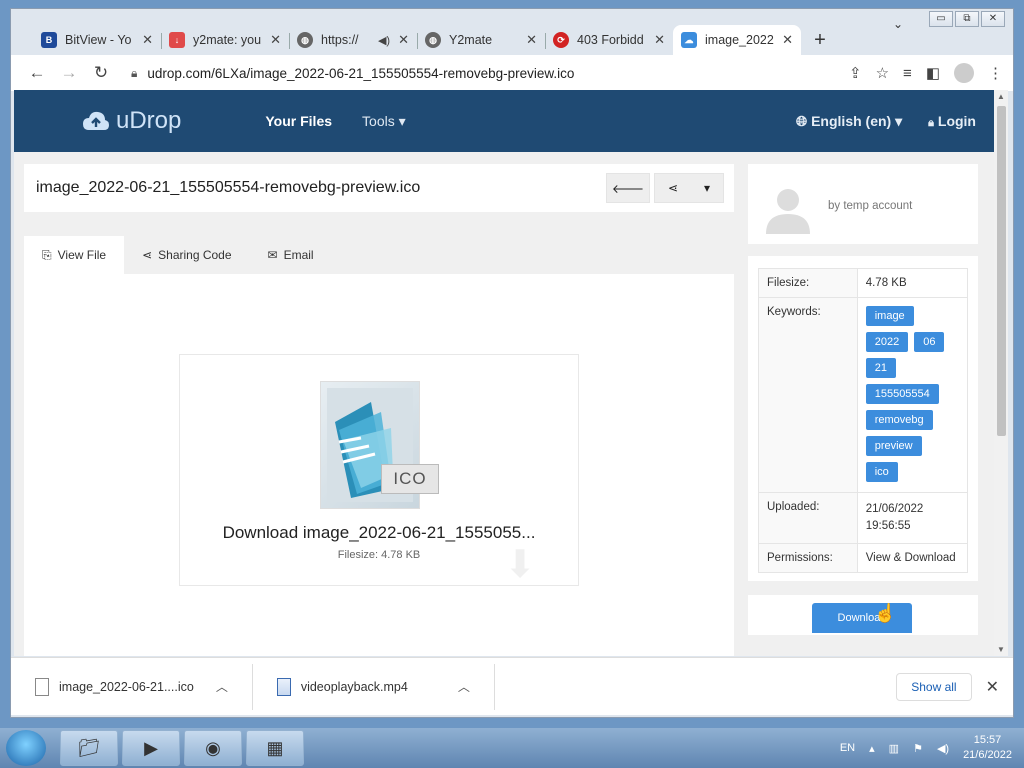 The height and width of the screenshot is (768, 1024). I want to click on tab-sharing-code: ⋖ Sharing Code, so click(186, 255).